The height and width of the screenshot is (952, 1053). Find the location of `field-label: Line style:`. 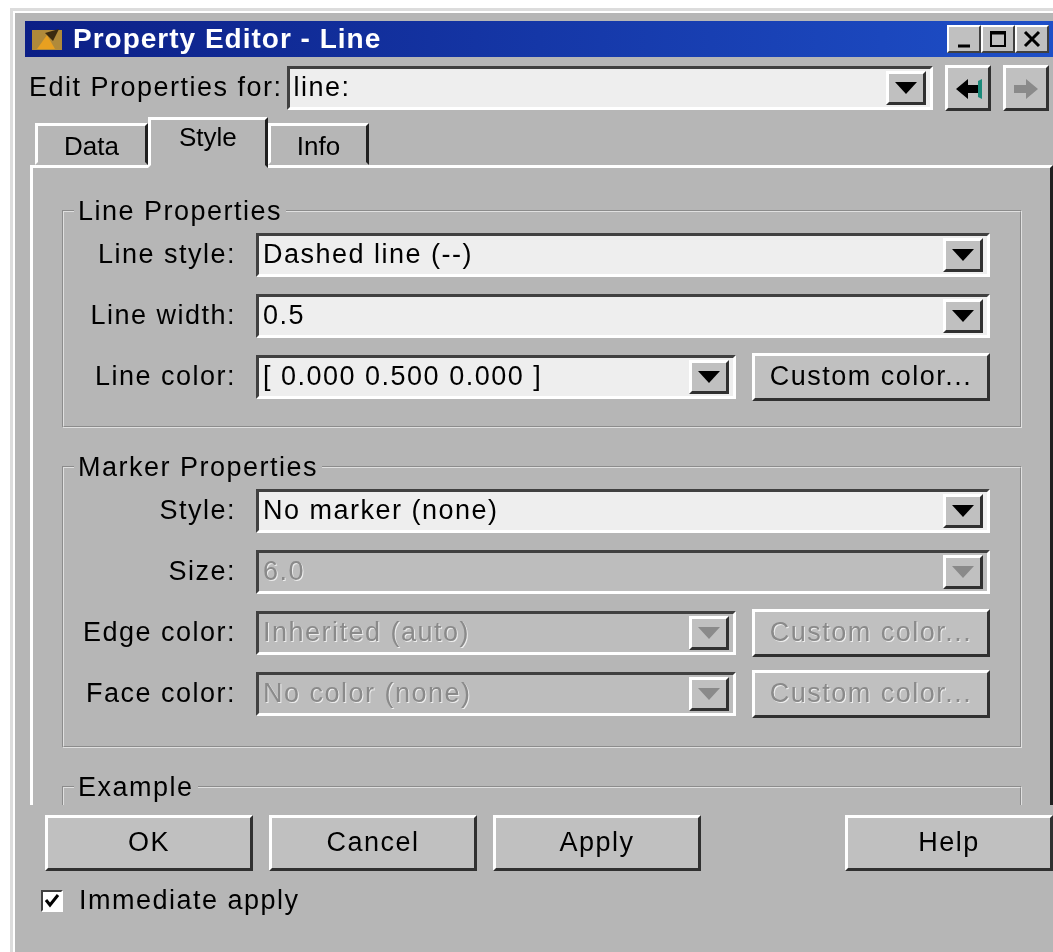

field-label: Line style: is located at coordinates (166, 255).